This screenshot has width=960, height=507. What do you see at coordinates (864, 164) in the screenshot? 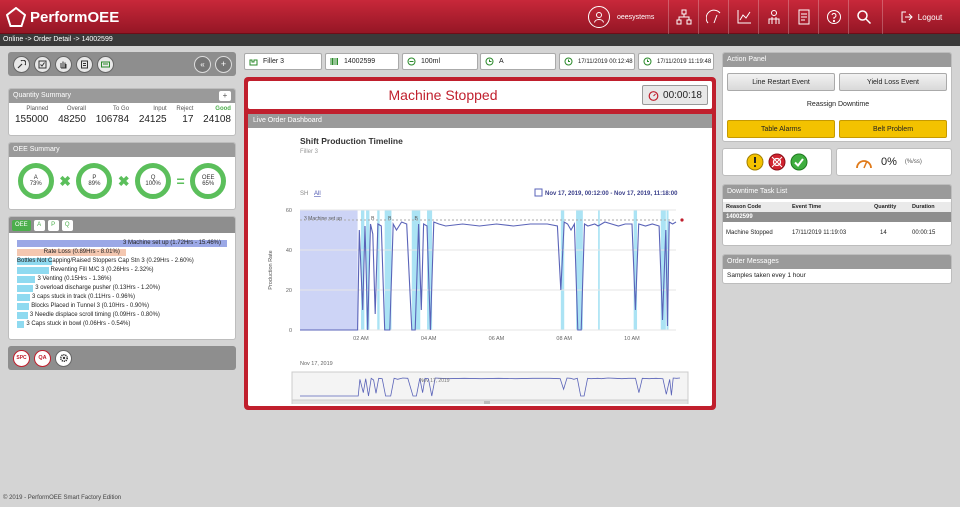
I see `speedometer-icon` at bounding box center [864, 164].